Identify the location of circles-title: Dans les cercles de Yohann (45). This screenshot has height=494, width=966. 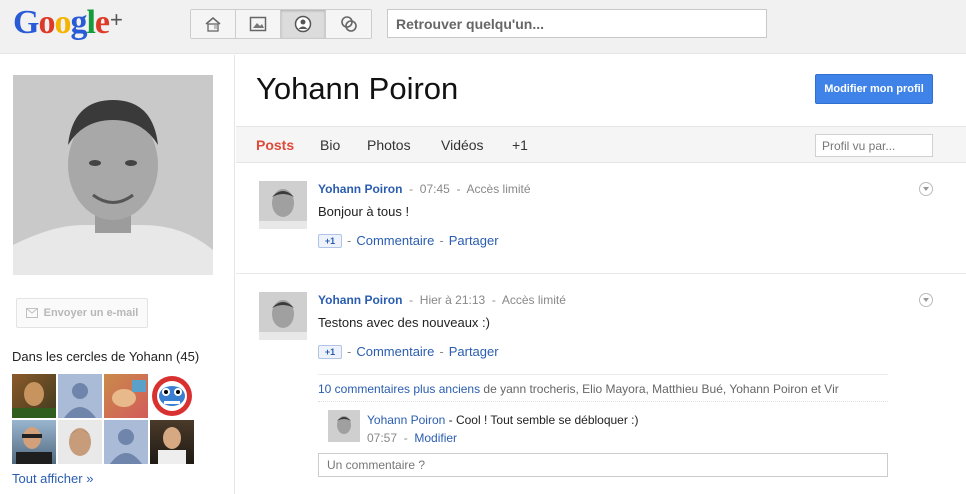
(106, 356).